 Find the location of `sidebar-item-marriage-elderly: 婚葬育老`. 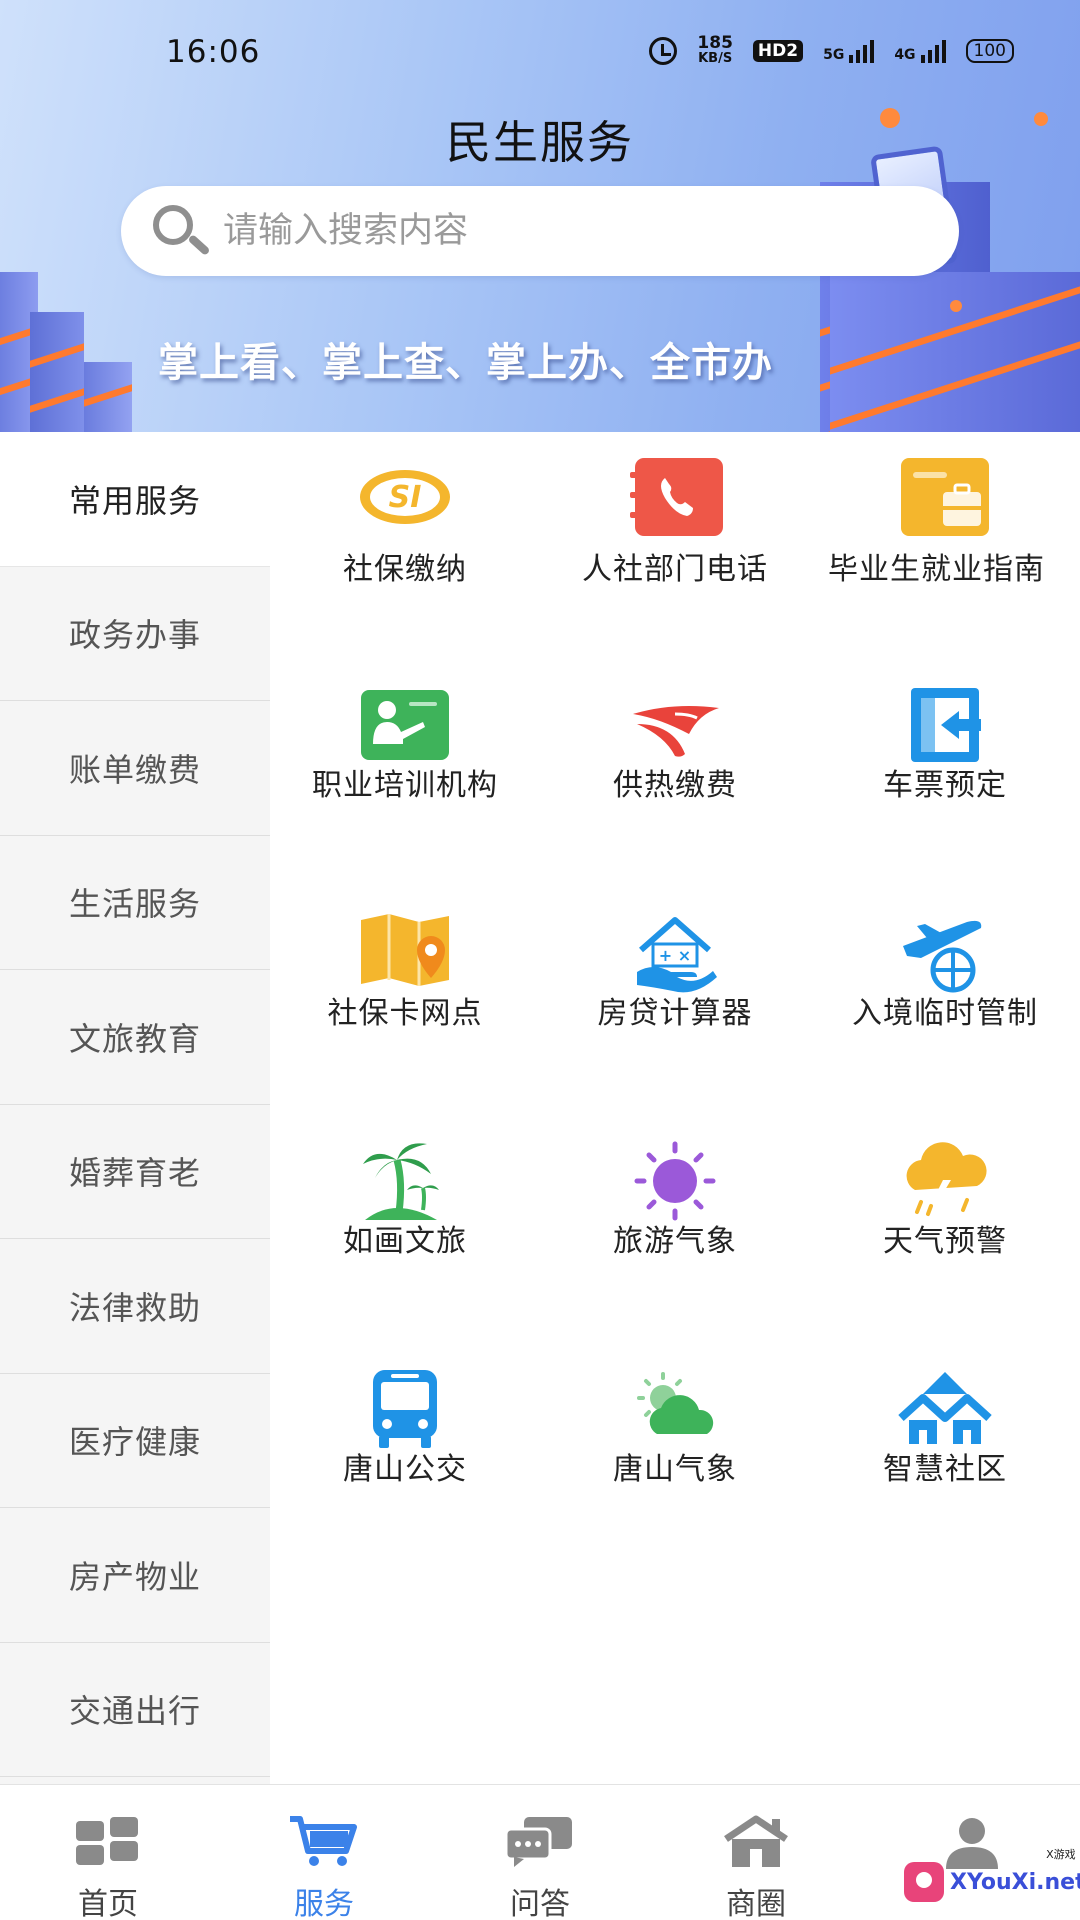

sidebar-item-marriage-elderly: 婚葬育老 is located at coordinates (135, 1172).